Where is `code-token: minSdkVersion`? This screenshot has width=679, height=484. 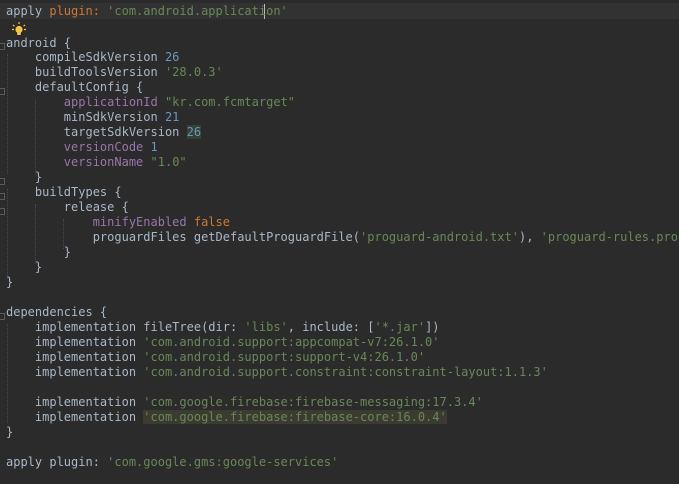 code-token: minSdkVersion is located at coordinates (85, 117).